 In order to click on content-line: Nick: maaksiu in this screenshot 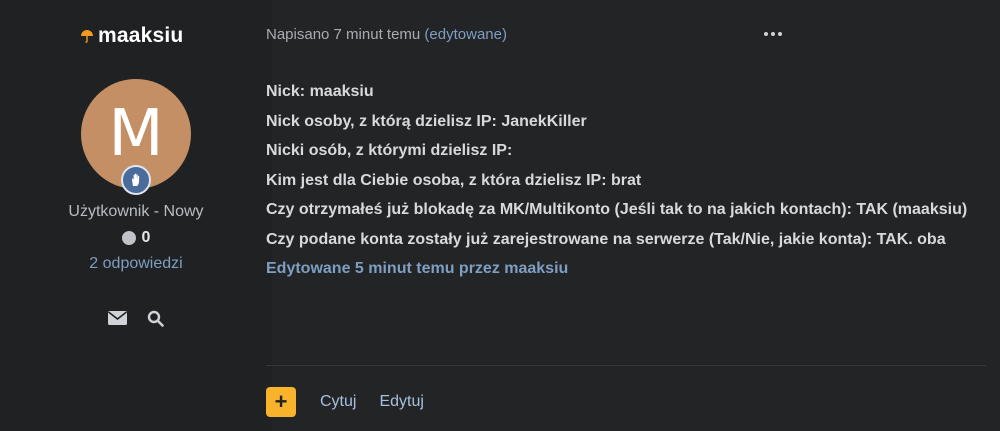, I will do `click(320, 91)`.